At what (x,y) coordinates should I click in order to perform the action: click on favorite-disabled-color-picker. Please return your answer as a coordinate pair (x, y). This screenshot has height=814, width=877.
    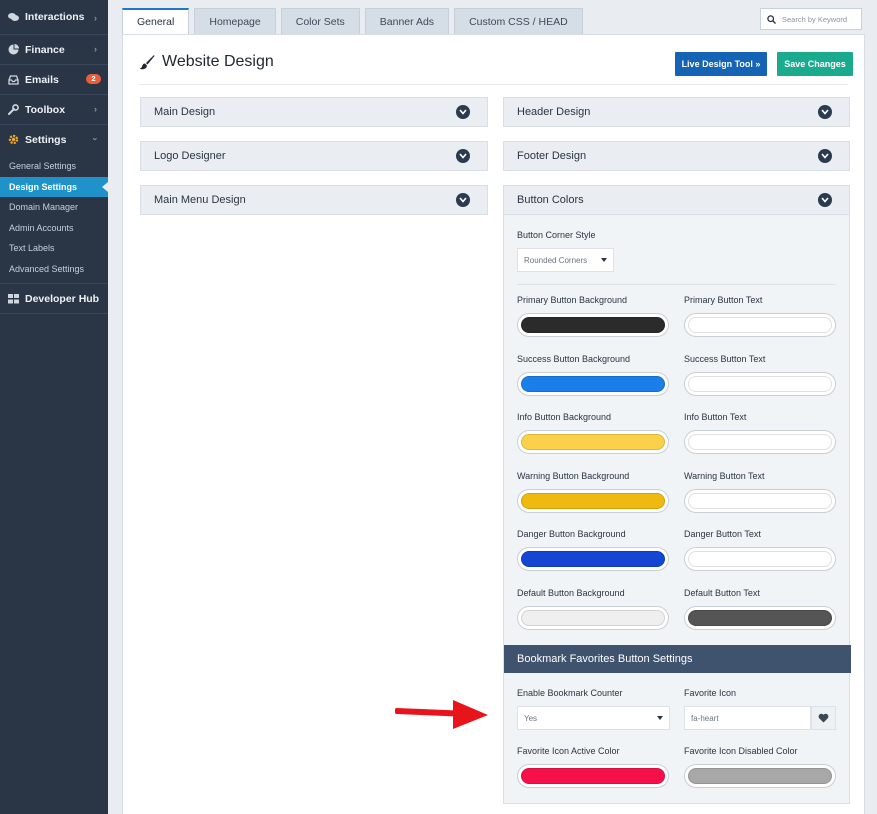
    Looking at the image, I should click on (760, 776).